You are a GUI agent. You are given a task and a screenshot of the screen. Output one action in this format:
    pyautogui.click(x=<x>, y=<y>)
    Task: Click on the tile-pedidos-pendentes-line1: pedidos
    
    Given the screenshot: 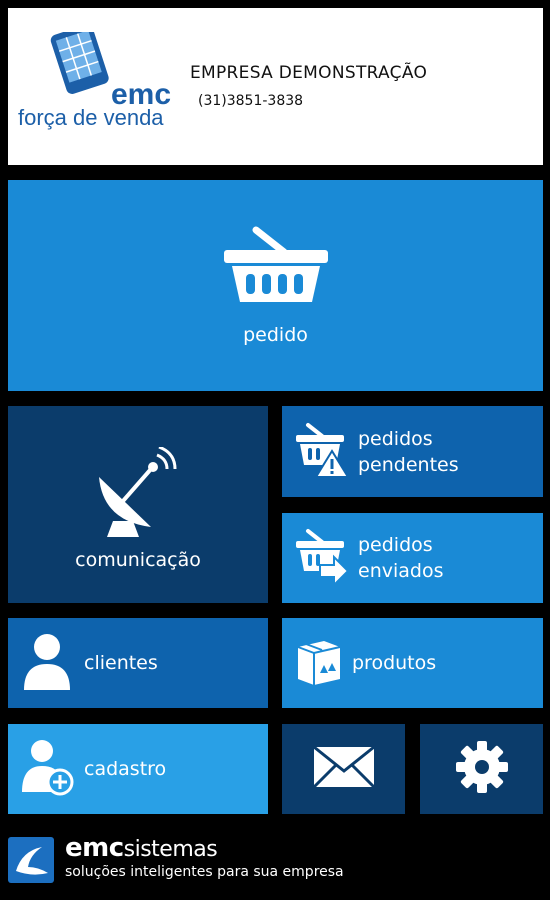 What is the action you would take?
    pyautogui.click(x=395, y=438)
    